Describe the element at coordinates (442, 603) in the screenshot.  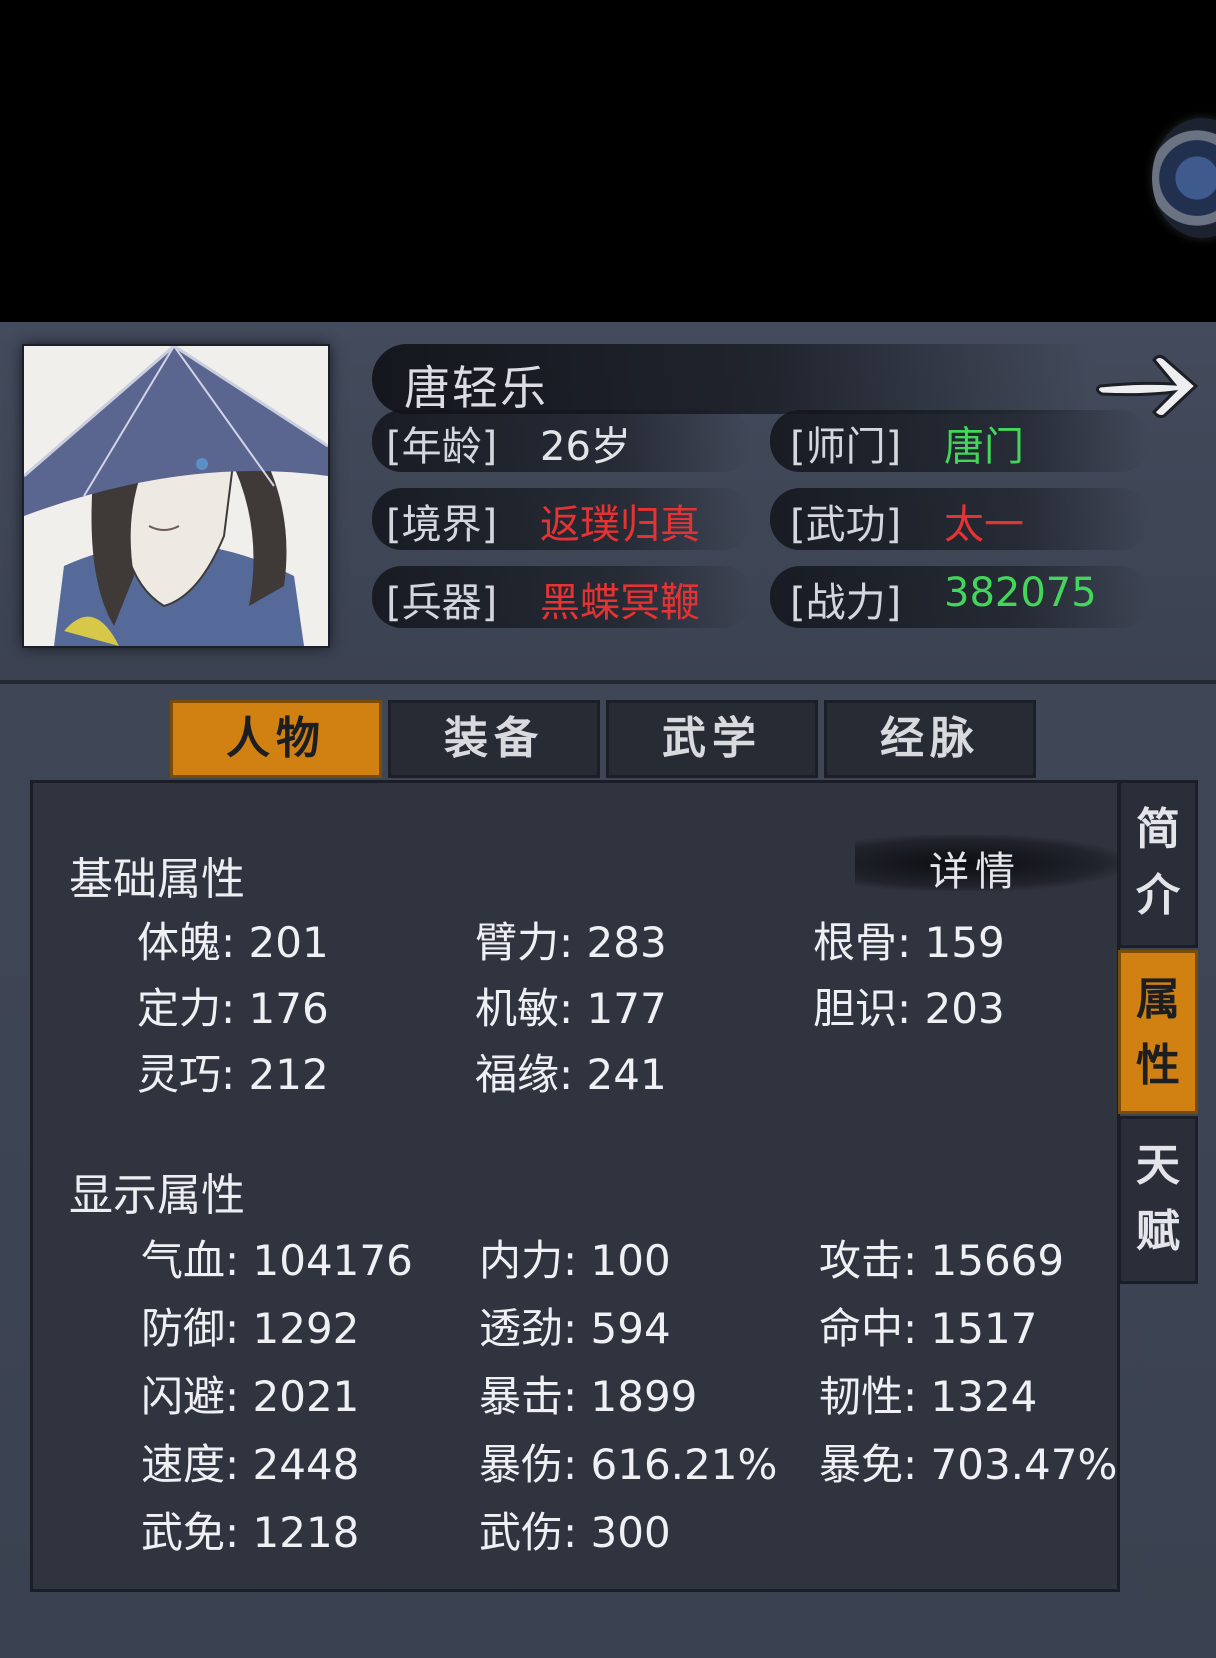
I see `weapon-label: [兵器]` at that location.